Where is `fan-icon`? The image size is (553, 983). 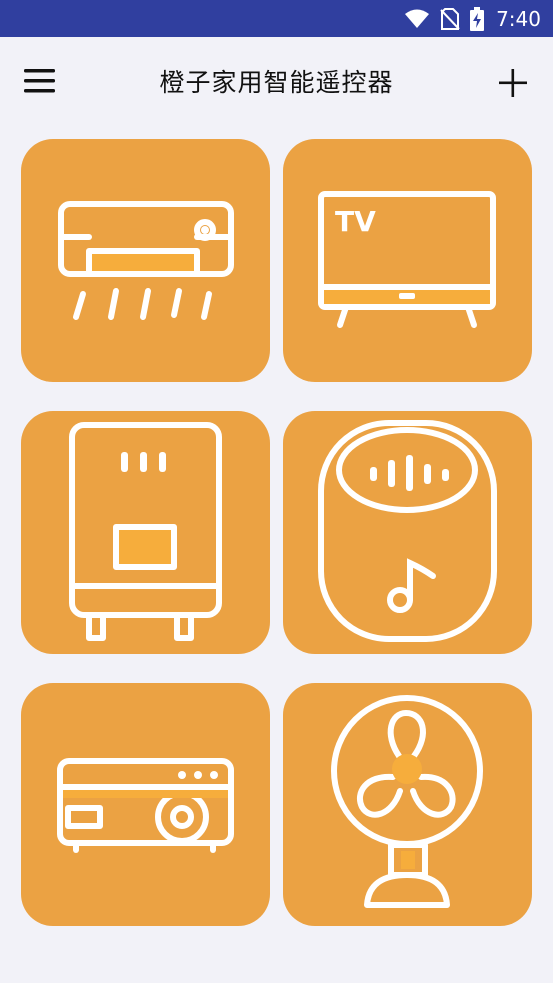
fan-icon is located at coordinates (407, 801).